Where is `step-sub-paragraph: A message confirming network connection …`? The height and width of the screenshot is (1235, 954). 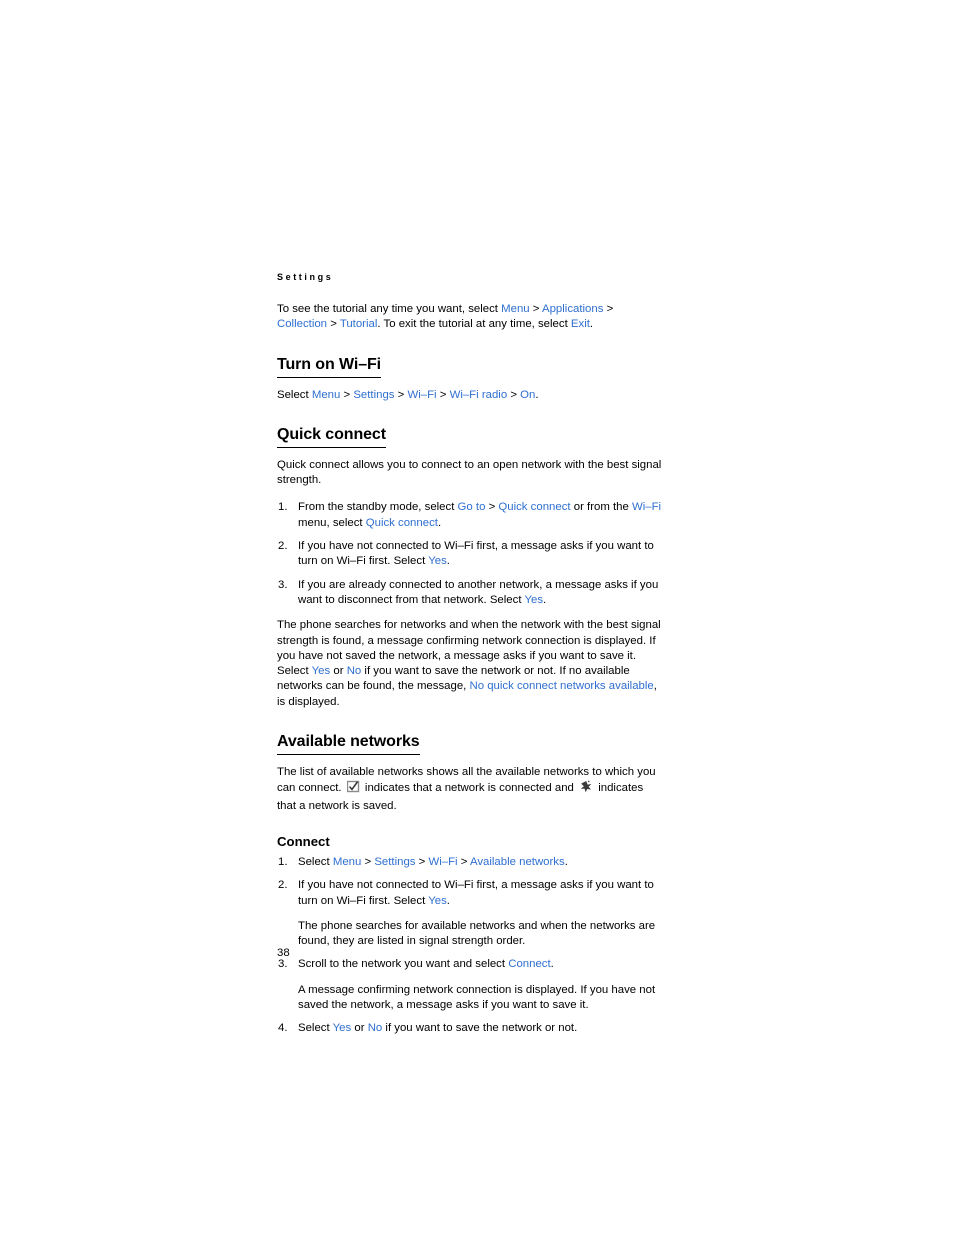 step-sub-paragraph: A message confirming network connection … is located at coordinates (477, 997).